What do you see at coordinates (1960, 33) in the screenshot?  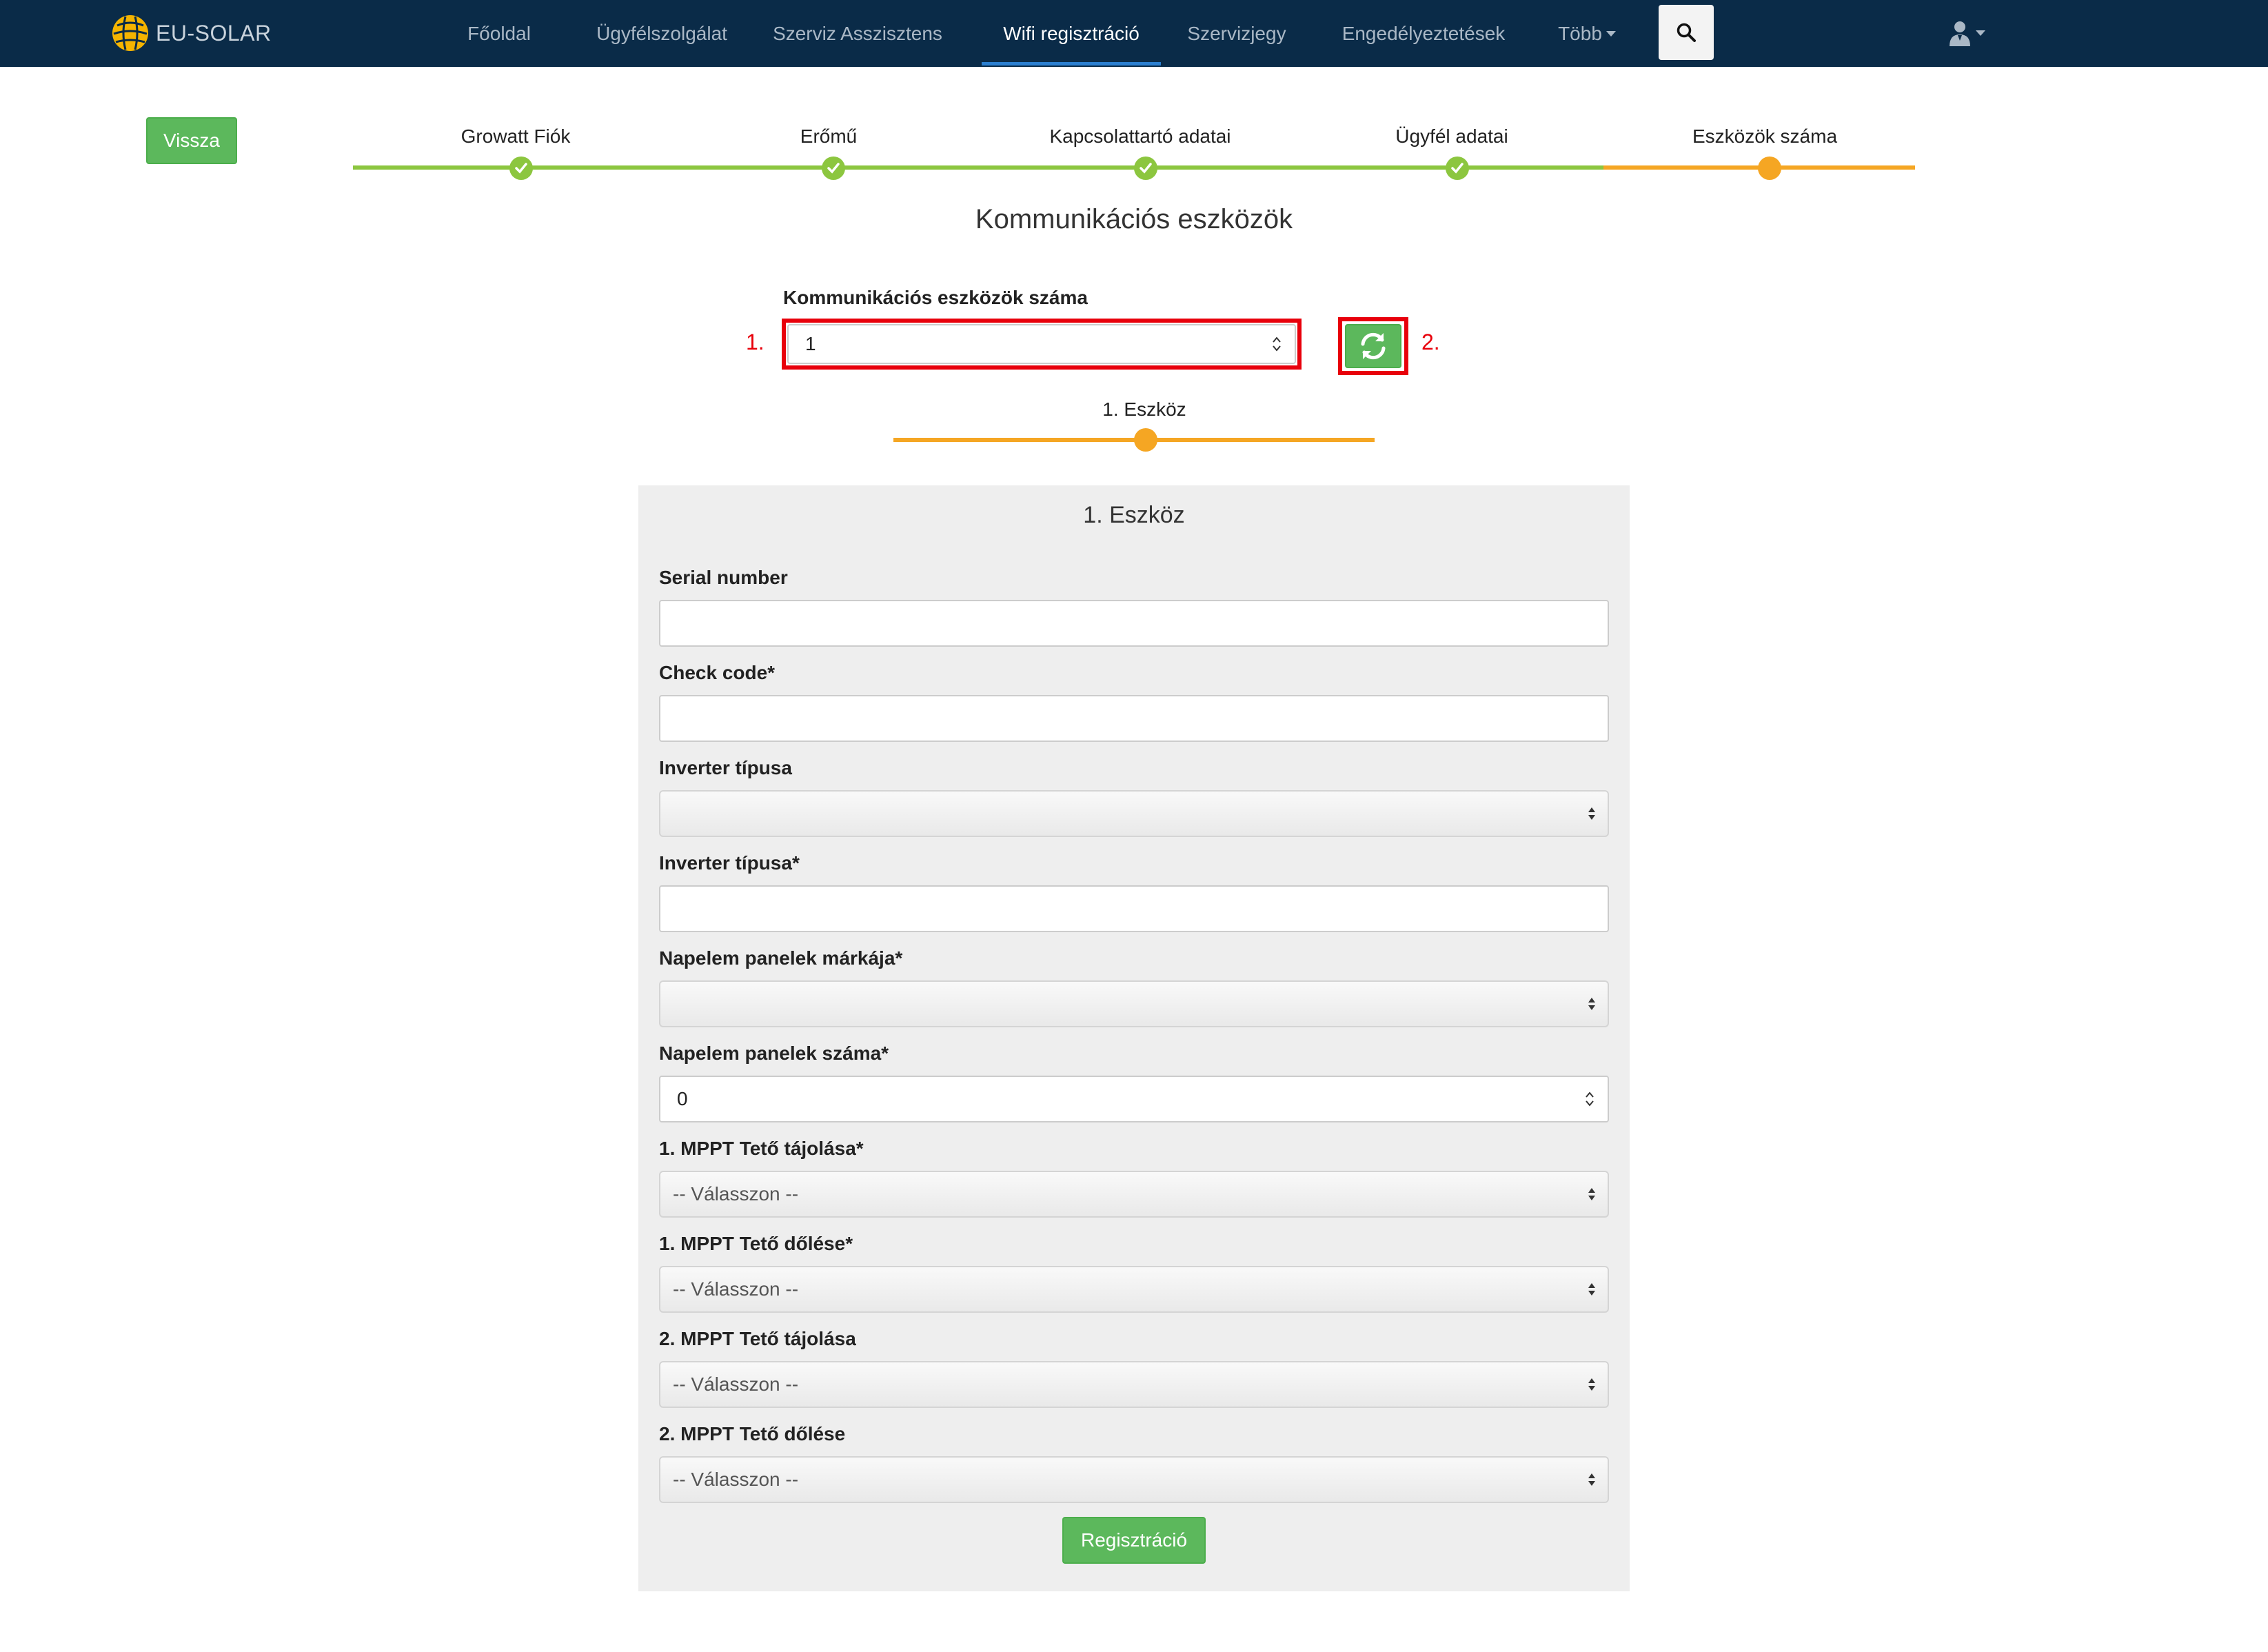 I see `user-icon` at bounding box center [1960, 33].